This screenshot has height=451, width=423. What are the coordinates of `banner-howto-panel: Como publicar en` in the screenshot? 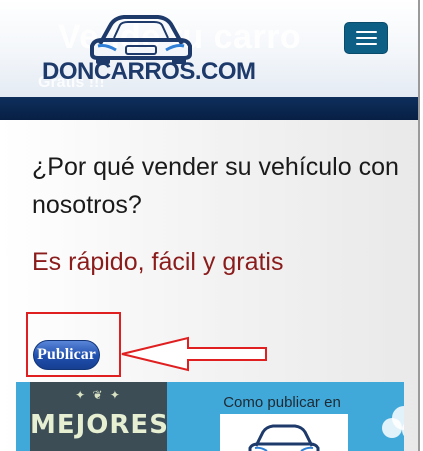 It's located at (282, 416).